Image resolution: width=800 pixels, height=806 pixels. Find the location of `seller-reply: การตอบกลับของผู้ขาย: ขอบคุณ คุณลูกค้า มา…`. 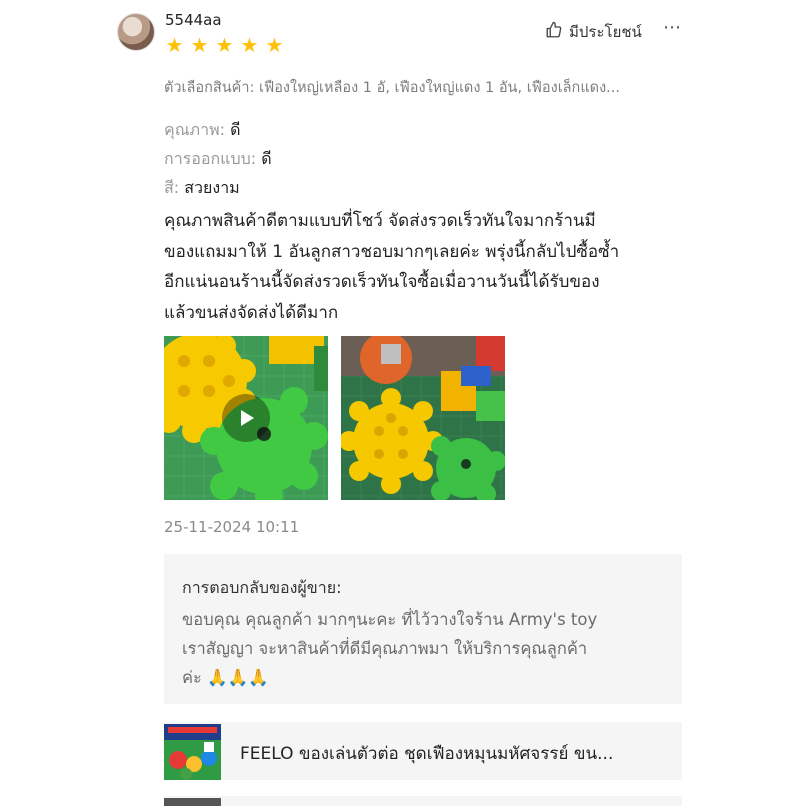

seller-reply: การตอบกลับของผู้ขาย: ขอบคุณ คุณลูกค้า มา… is located at coordinates (423, 629).